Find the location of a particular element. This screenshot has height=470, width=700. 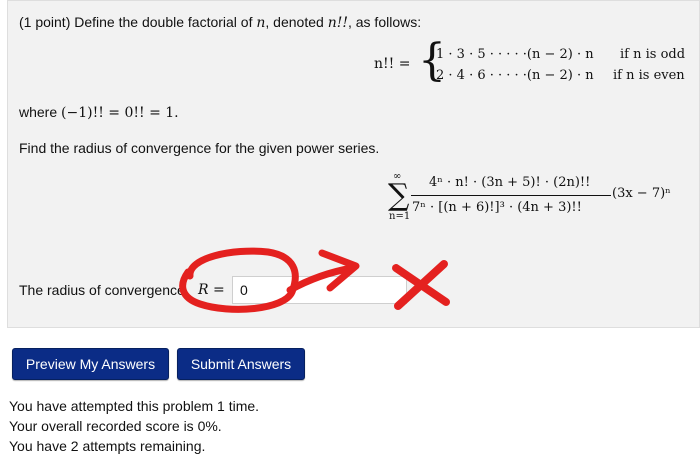

intro-end: , as follows: is located at coordinates (384, 22).